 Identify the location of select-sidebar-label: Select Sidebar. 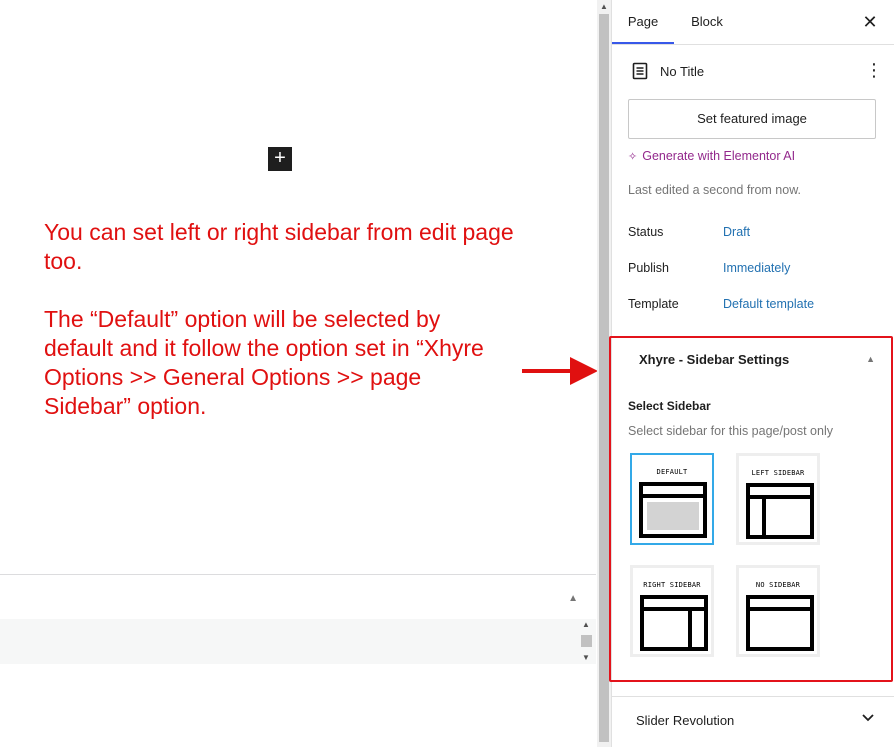
(669, 406).